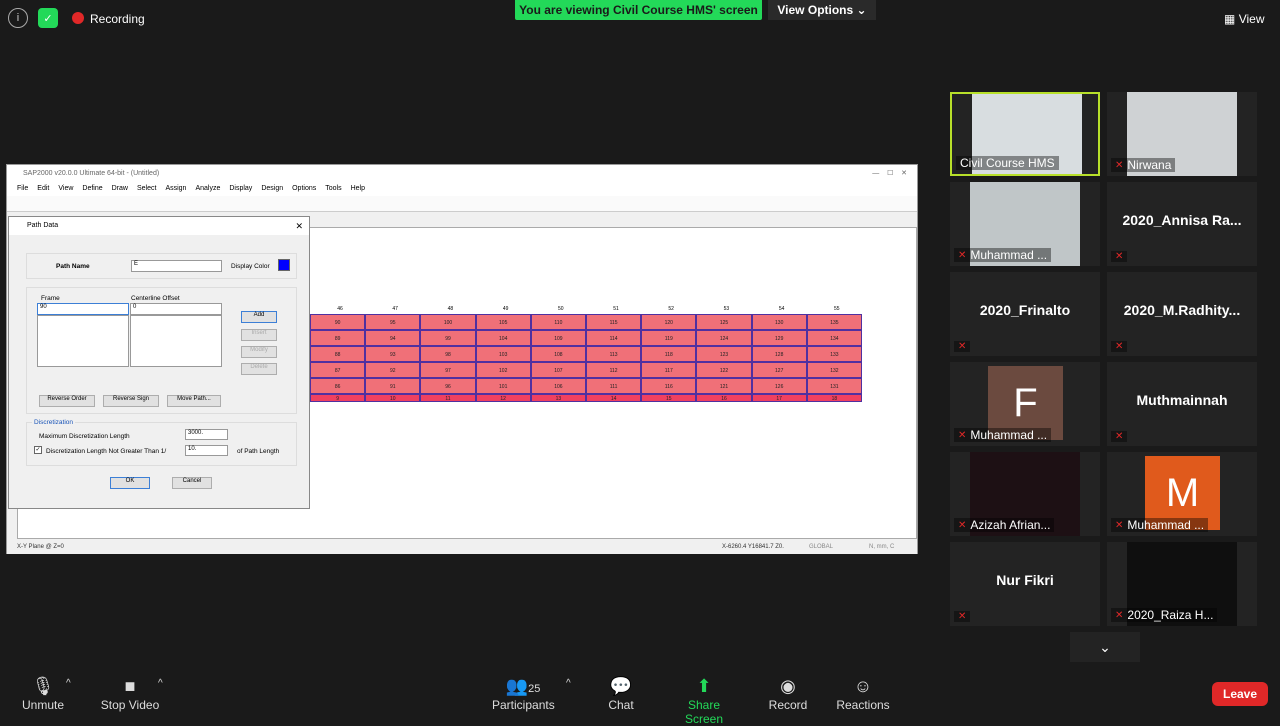 This screenshot has height=726, width=1280. I want to click on reverse-order-button: Reverse Order, so click(67, 401).